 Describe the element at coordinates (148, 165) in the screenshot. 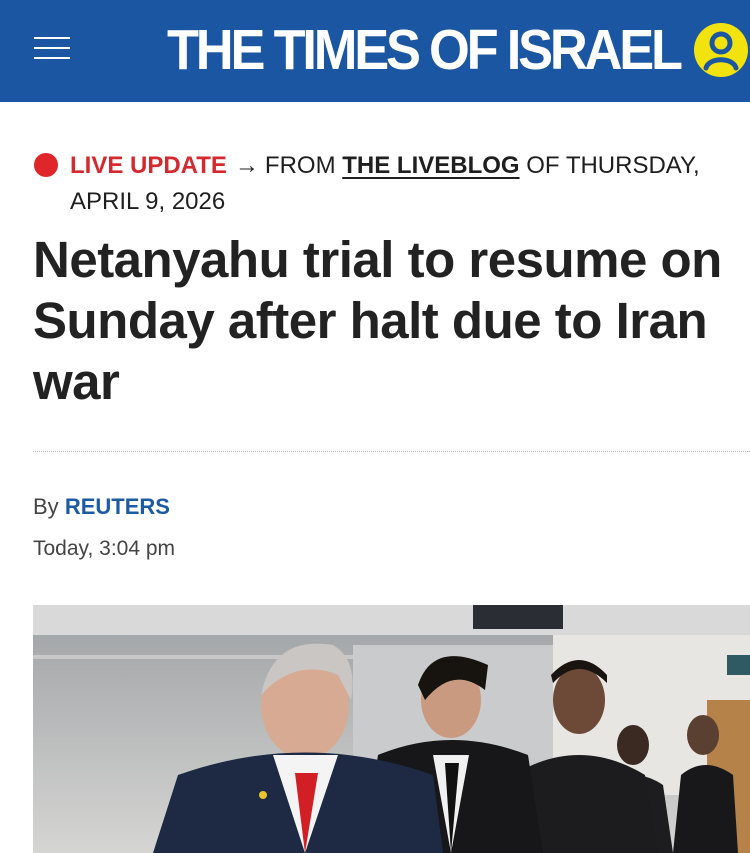

I see `live-update-label: LIVE UPDATE` at that location.